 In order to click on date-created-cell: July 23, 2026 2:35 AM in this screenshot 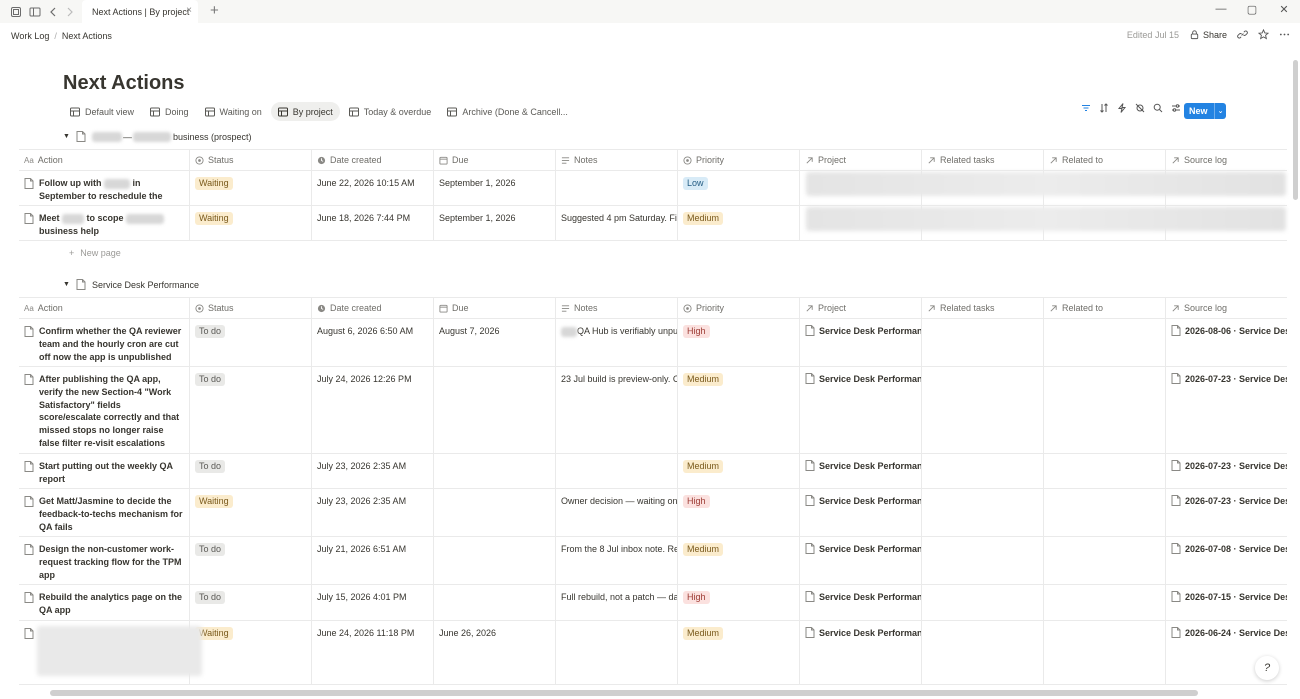, I will do `click(373, 512)`.